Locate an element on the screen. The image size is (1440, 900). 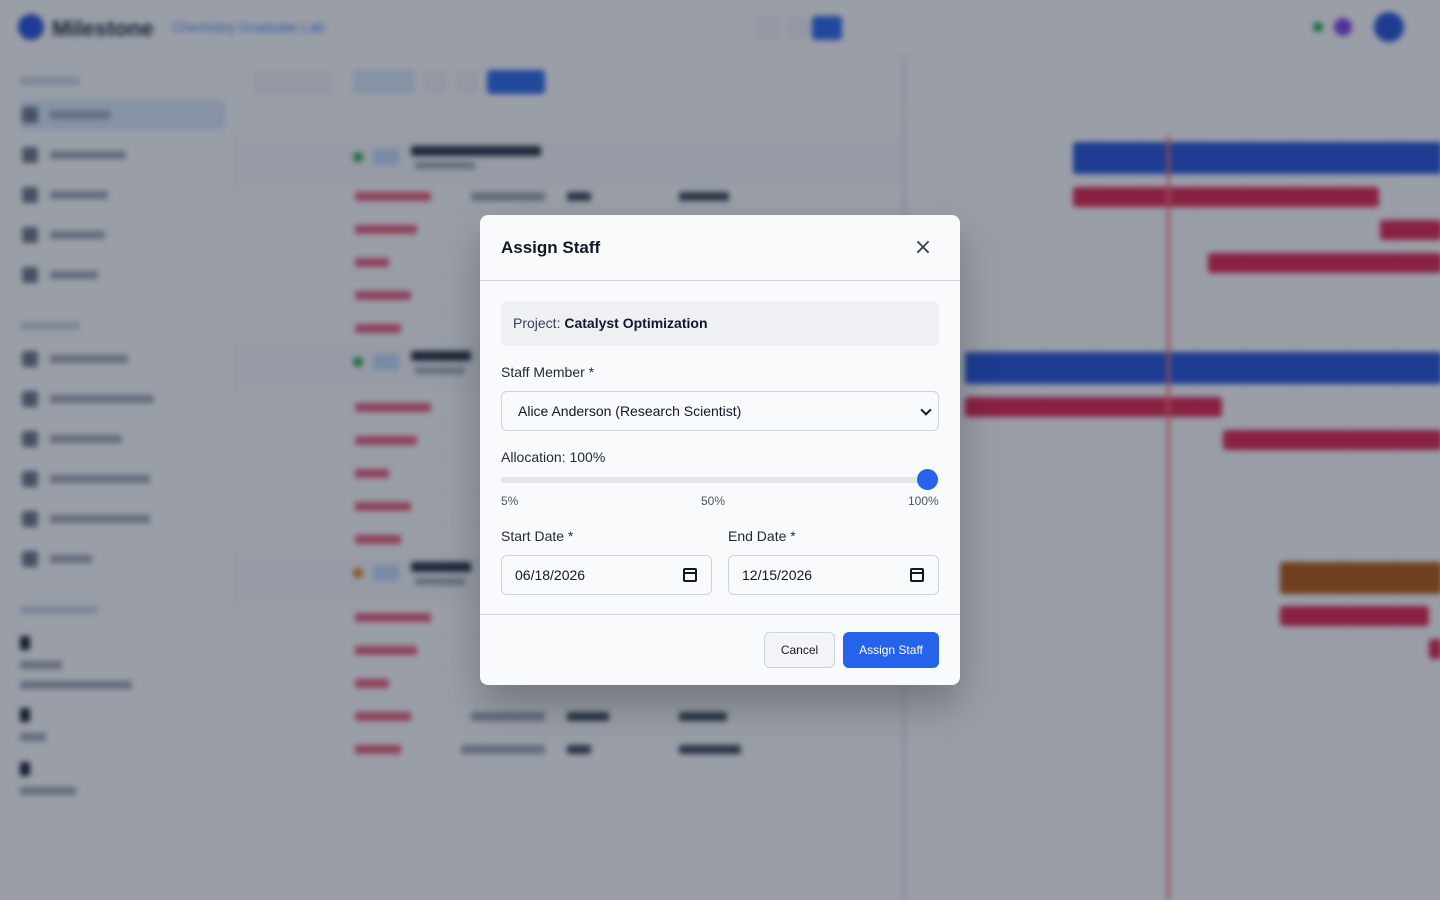
start-date-label: Start Date * is located at coordinates (537, 536).